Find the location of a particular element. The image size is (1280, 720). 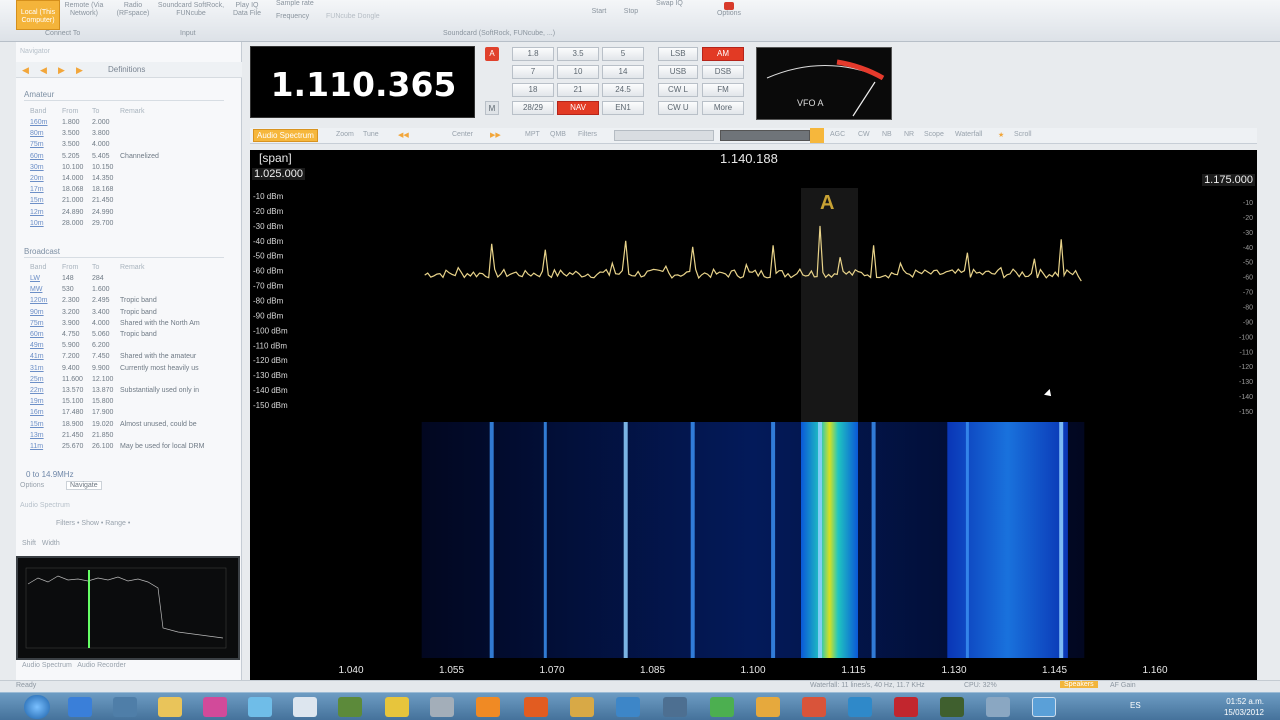

firefox-icon is located at coordinates (536, 707).